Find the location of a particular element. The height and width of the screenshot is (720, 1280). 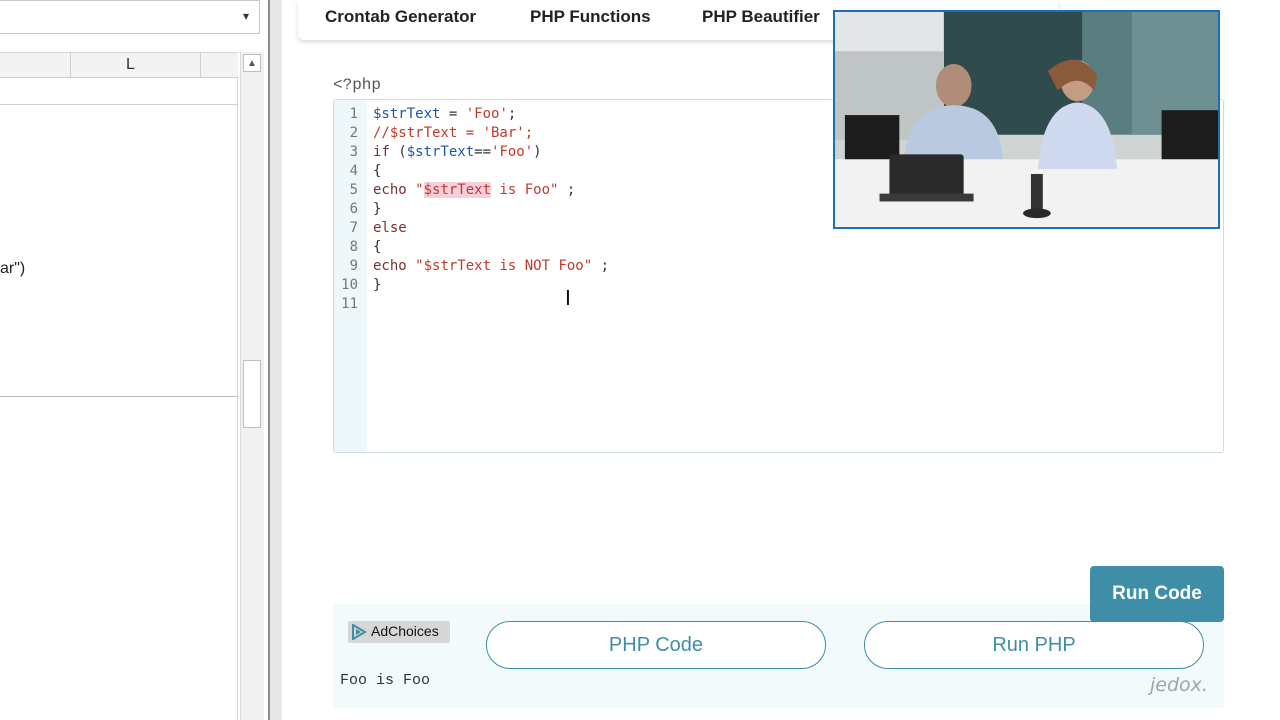

code-line-7: else is located at coordinates (390, 228).